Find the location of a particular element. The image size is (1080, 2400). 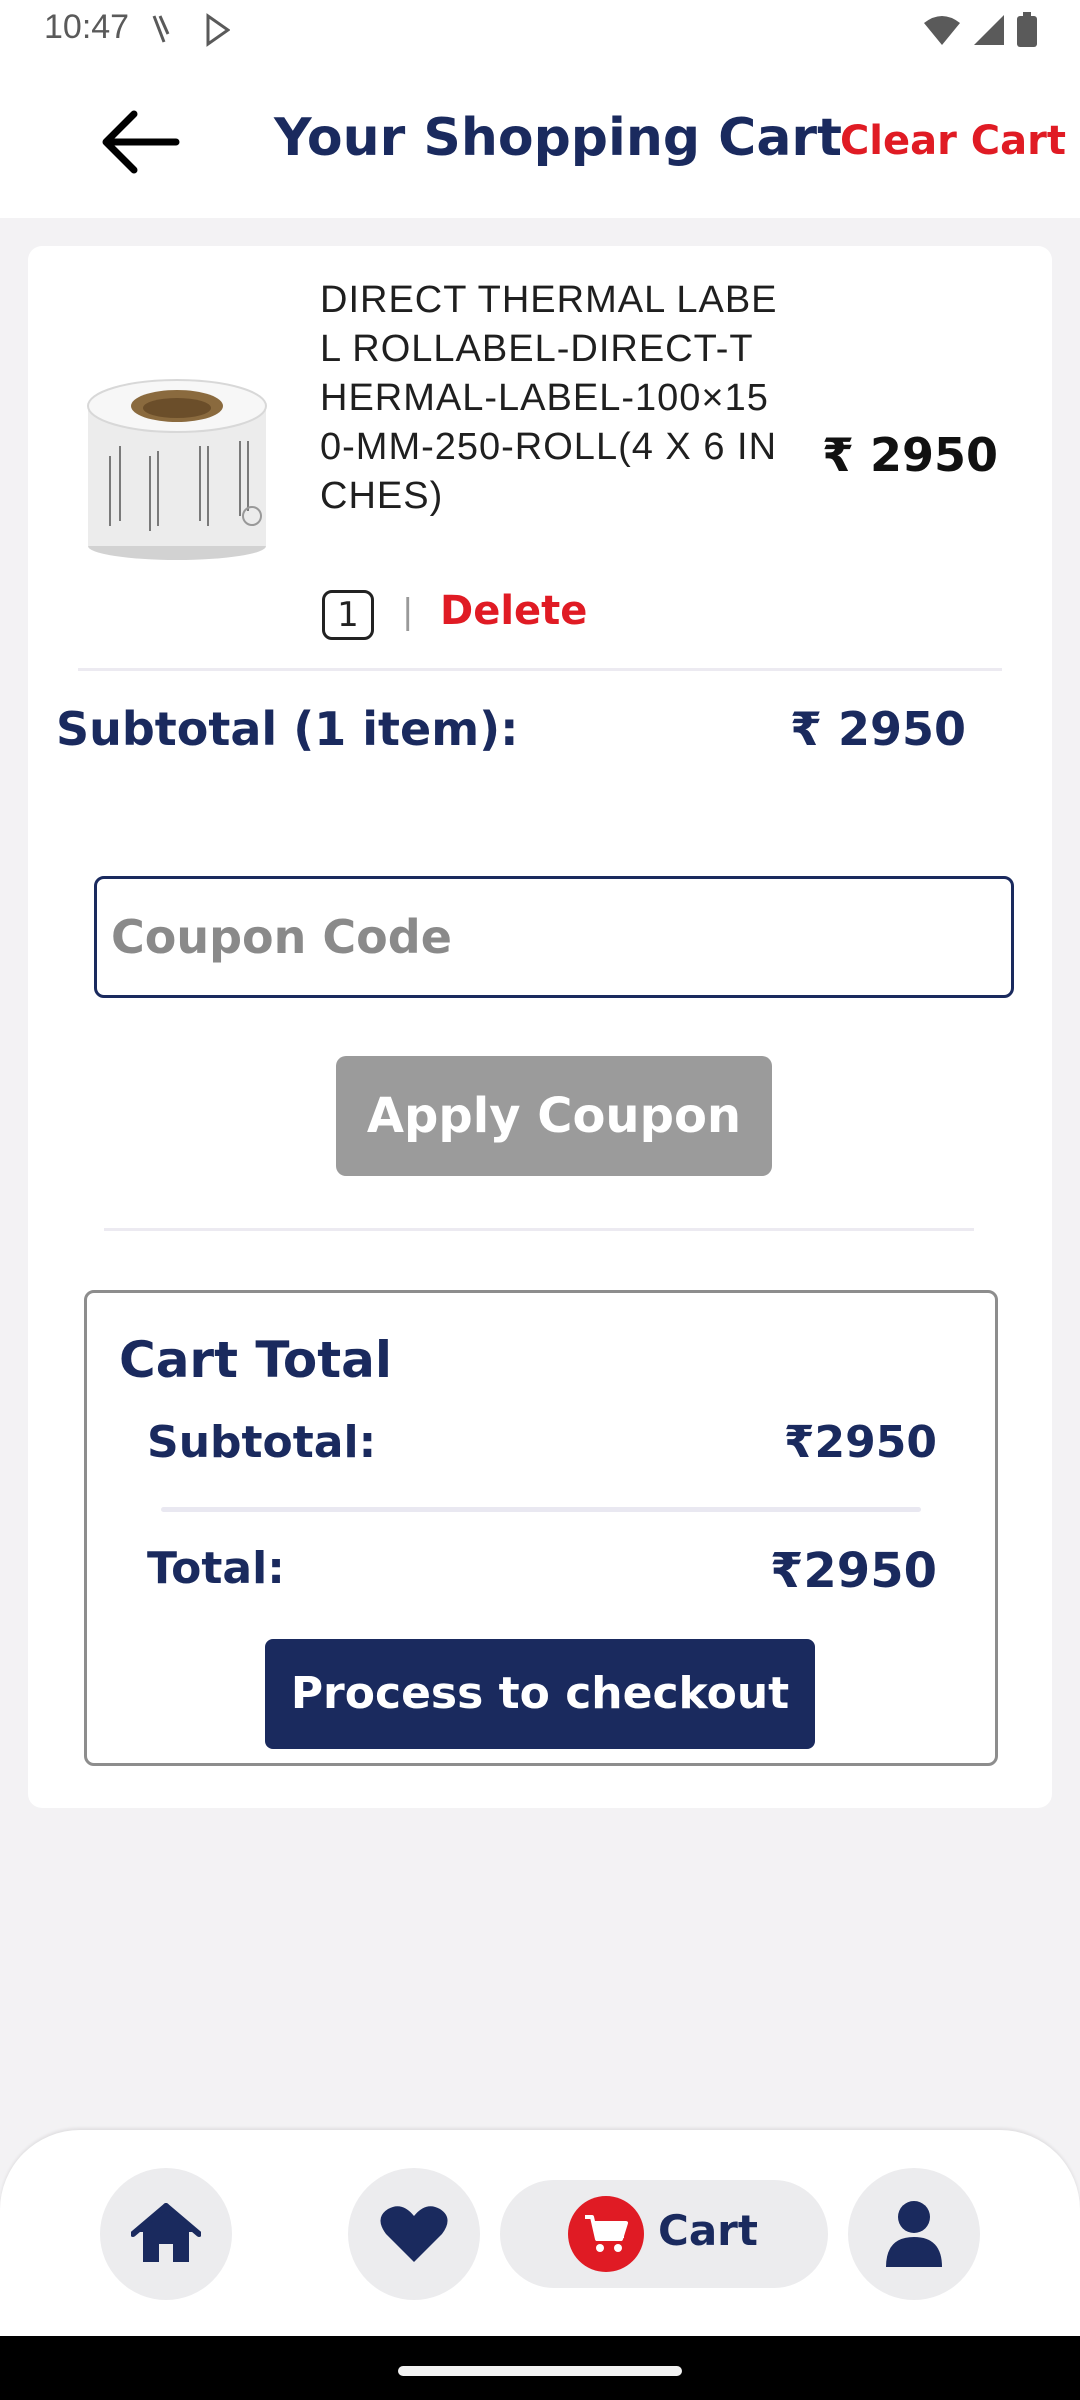

notification-icon is located at coordinates (191, 30).